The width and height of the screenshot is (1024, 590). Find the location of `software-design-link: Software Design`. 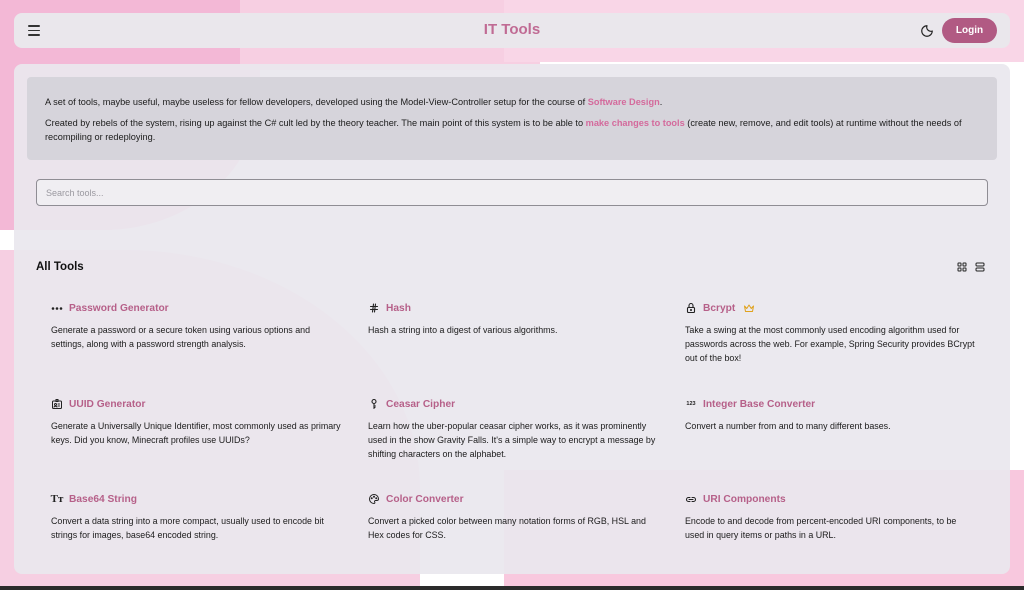

software-design-link: Software Design is located at coordinates (624, 102).